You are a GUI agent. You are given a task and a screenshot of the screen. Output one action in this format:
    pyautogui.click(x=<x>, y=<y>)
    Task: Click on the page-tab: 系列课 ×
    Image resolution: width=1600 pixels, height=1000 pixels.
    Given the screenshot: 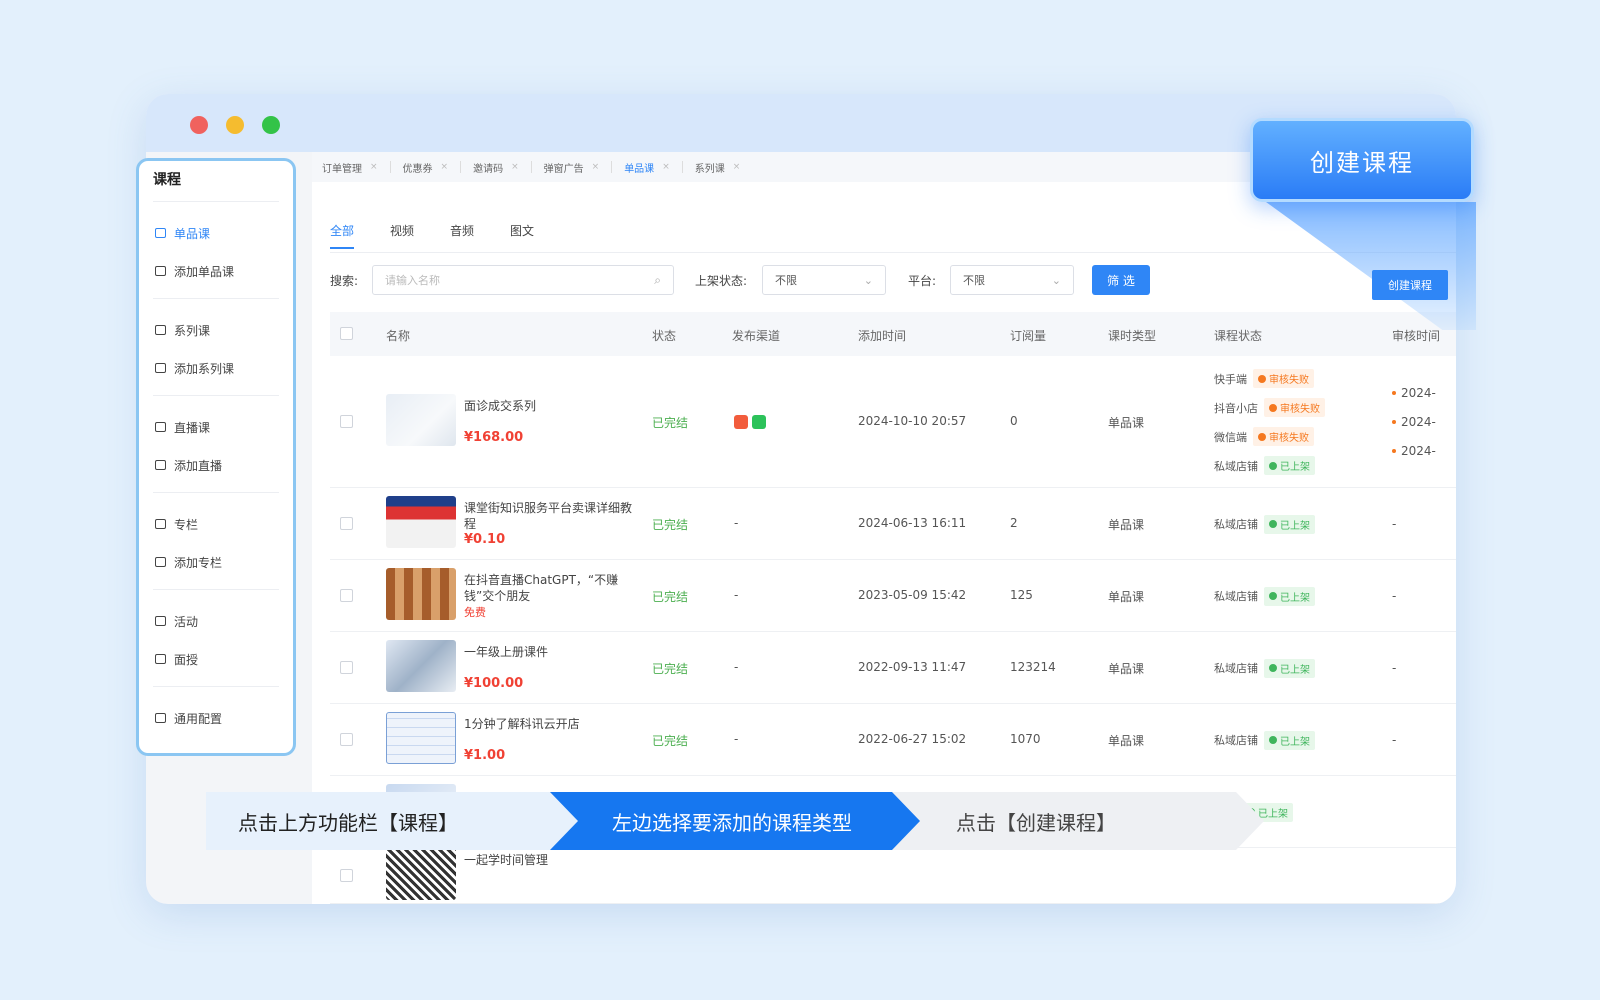 What is the action you would take?
    pyautogui.click(x=718, y=167)
    